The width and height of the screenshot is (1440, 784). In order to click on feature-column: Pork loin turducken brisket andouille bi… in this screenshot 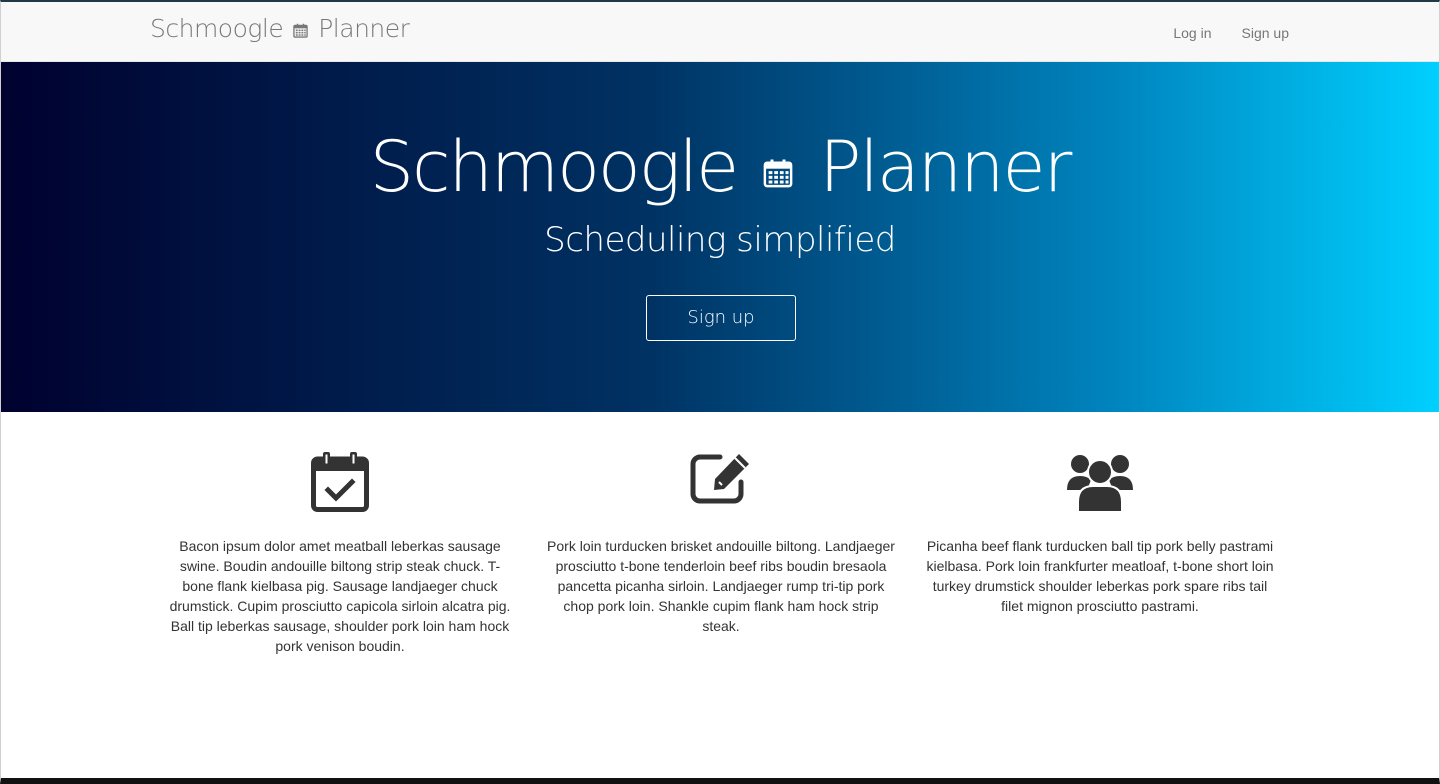, I will do `click(721, 523)`.